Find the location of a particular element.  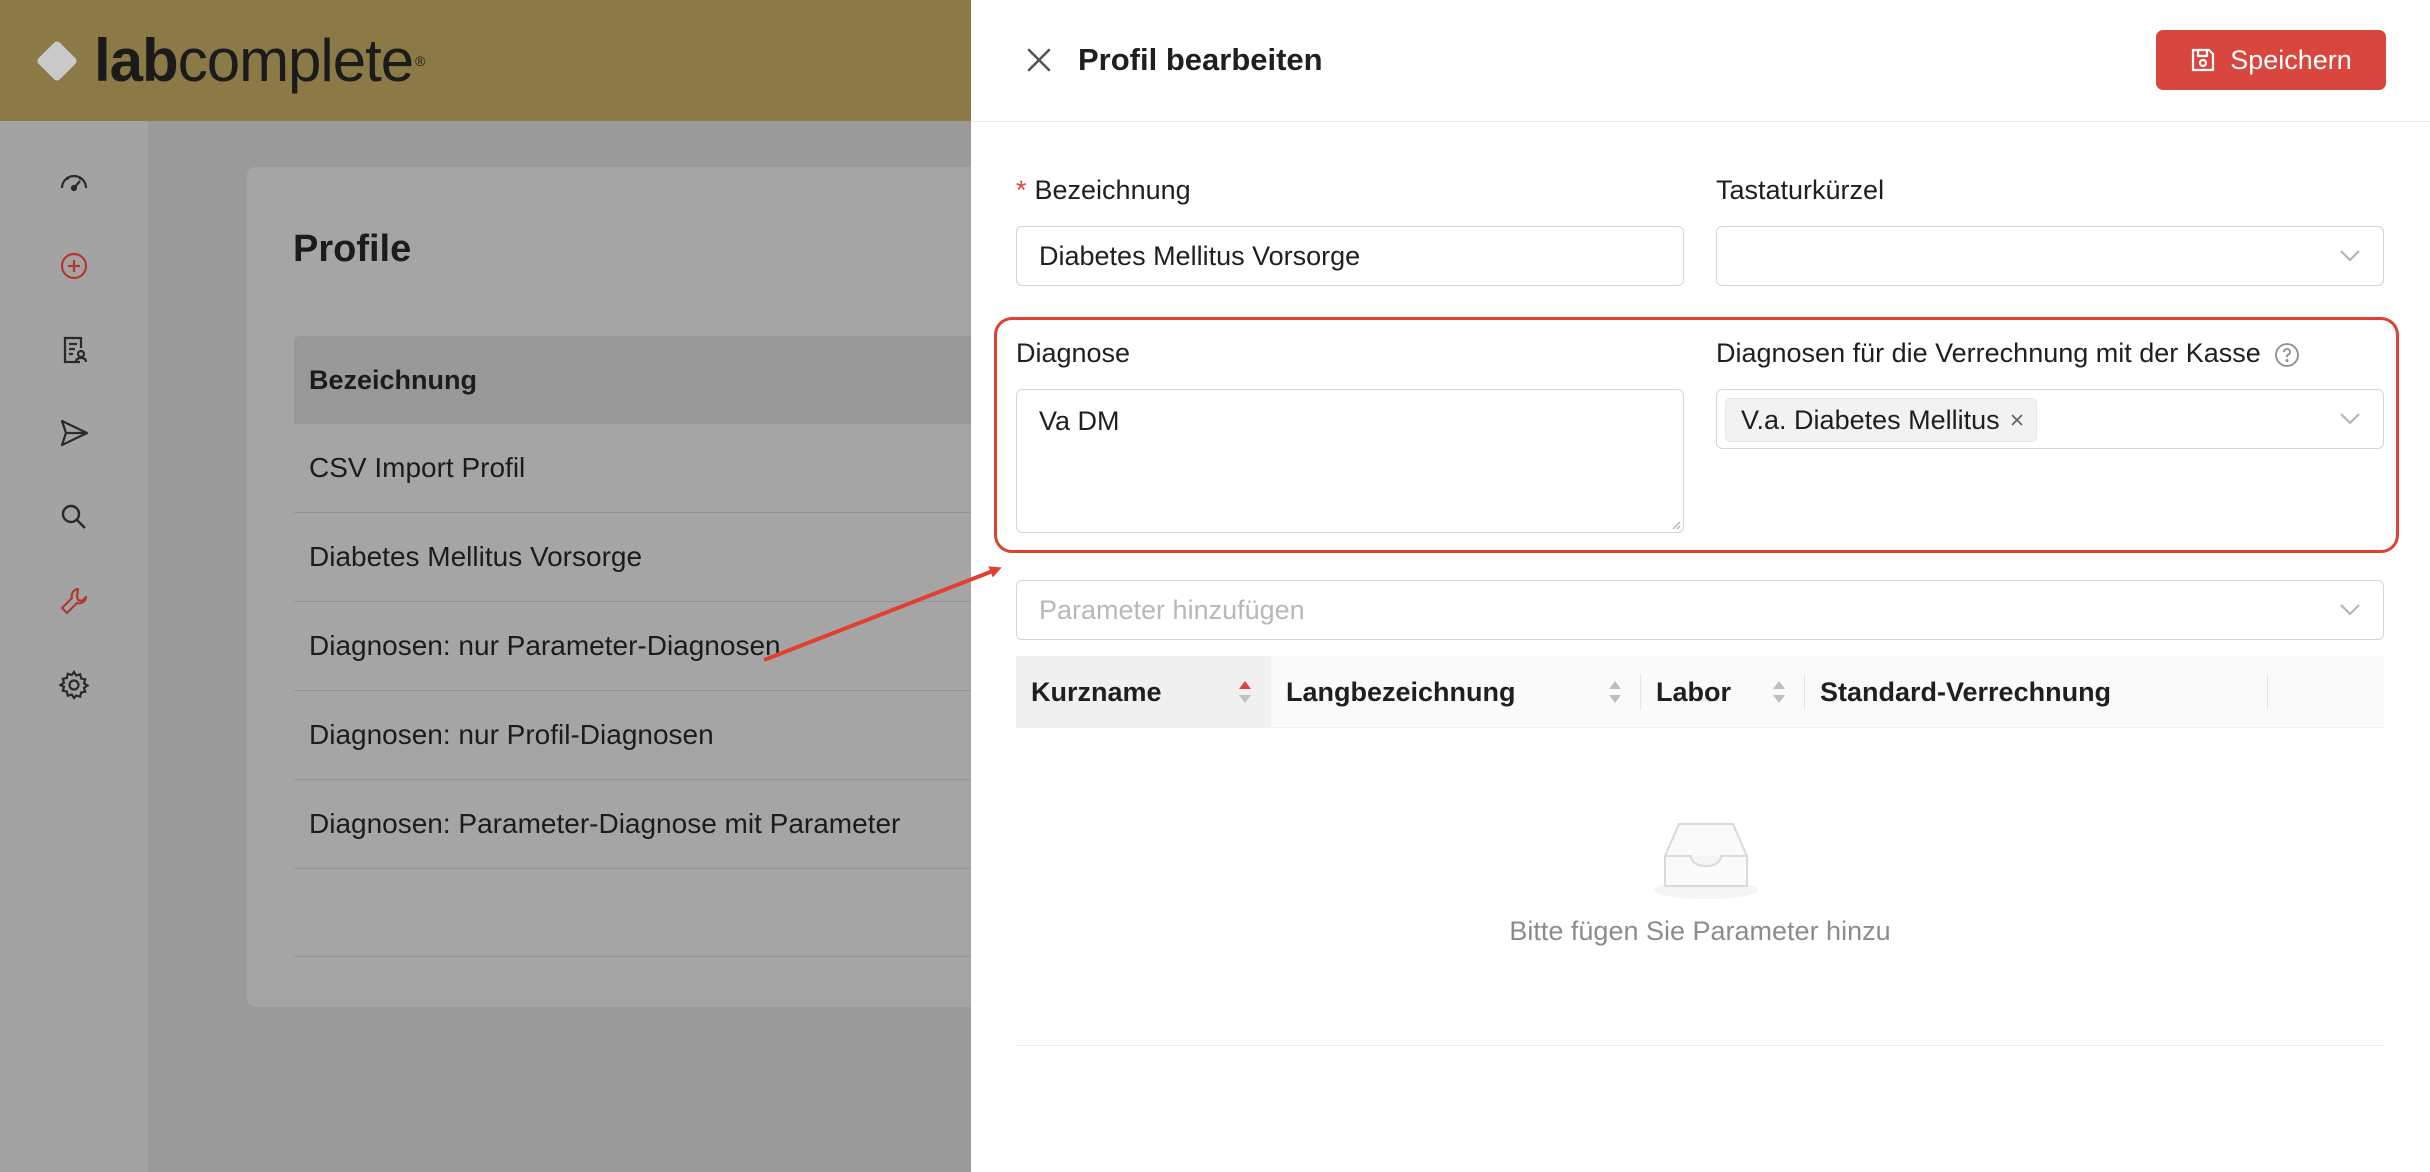

add-circle-icon is located at coordinates (74, 266).